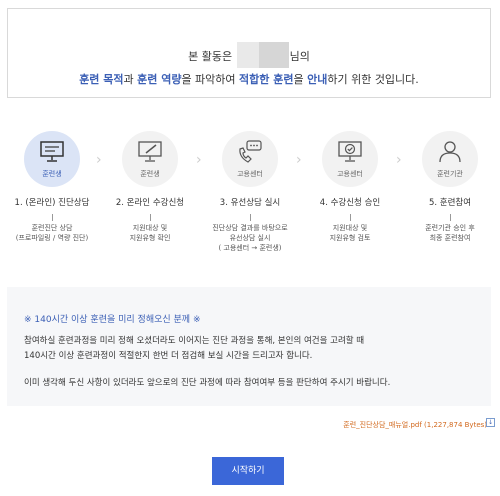 The width and height of the screenshot is (500, 496). I want to click on intro-suffix: 님의, so click(299, 56).